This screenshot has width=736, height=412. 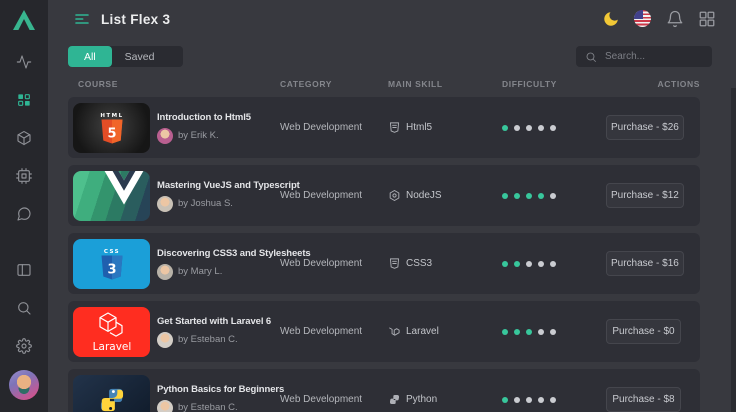 I want to click on chat-icon, so click(x=24, y=214).